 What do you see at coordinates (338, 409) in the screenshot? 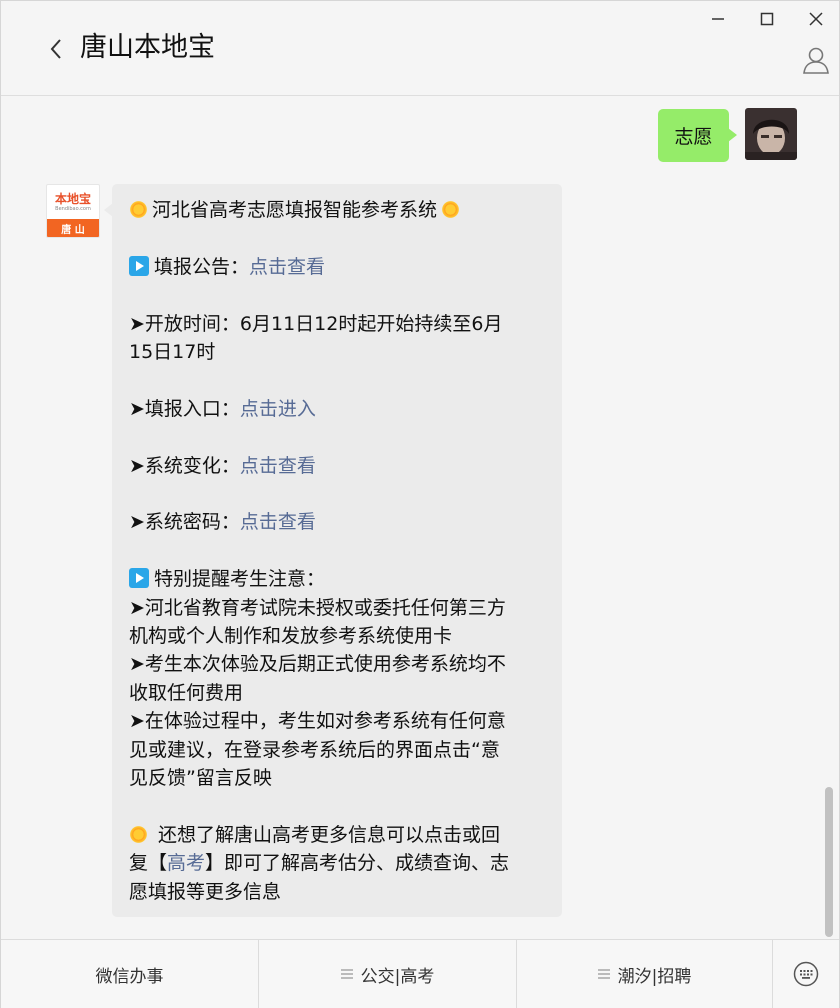
I see `entry-line: ➤填报入口：点击进入` at bounding box center [338, 409].